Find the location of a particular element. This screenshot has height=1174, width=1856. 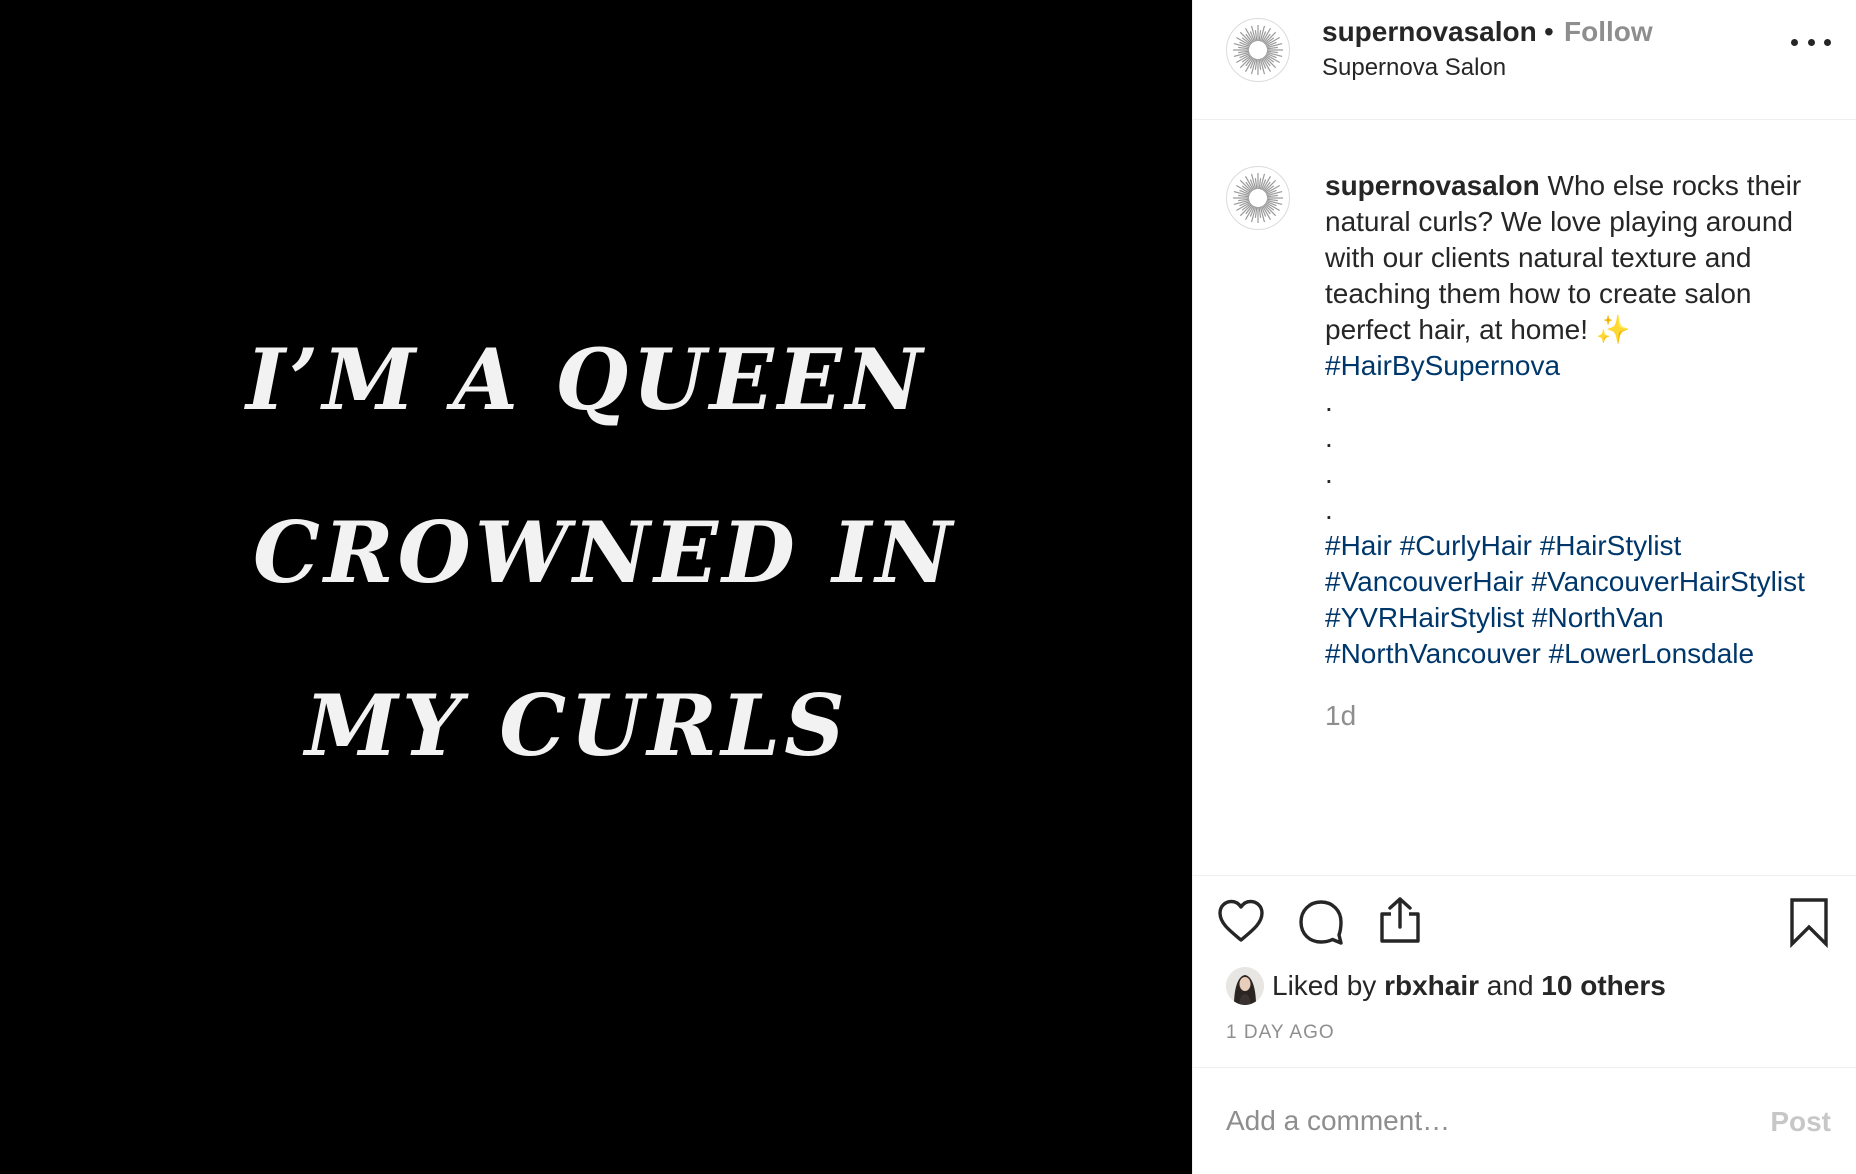

post-actions: Liked by rbxhair and 10 others 1 DAY AGO is located at coordinates (1524, 971).